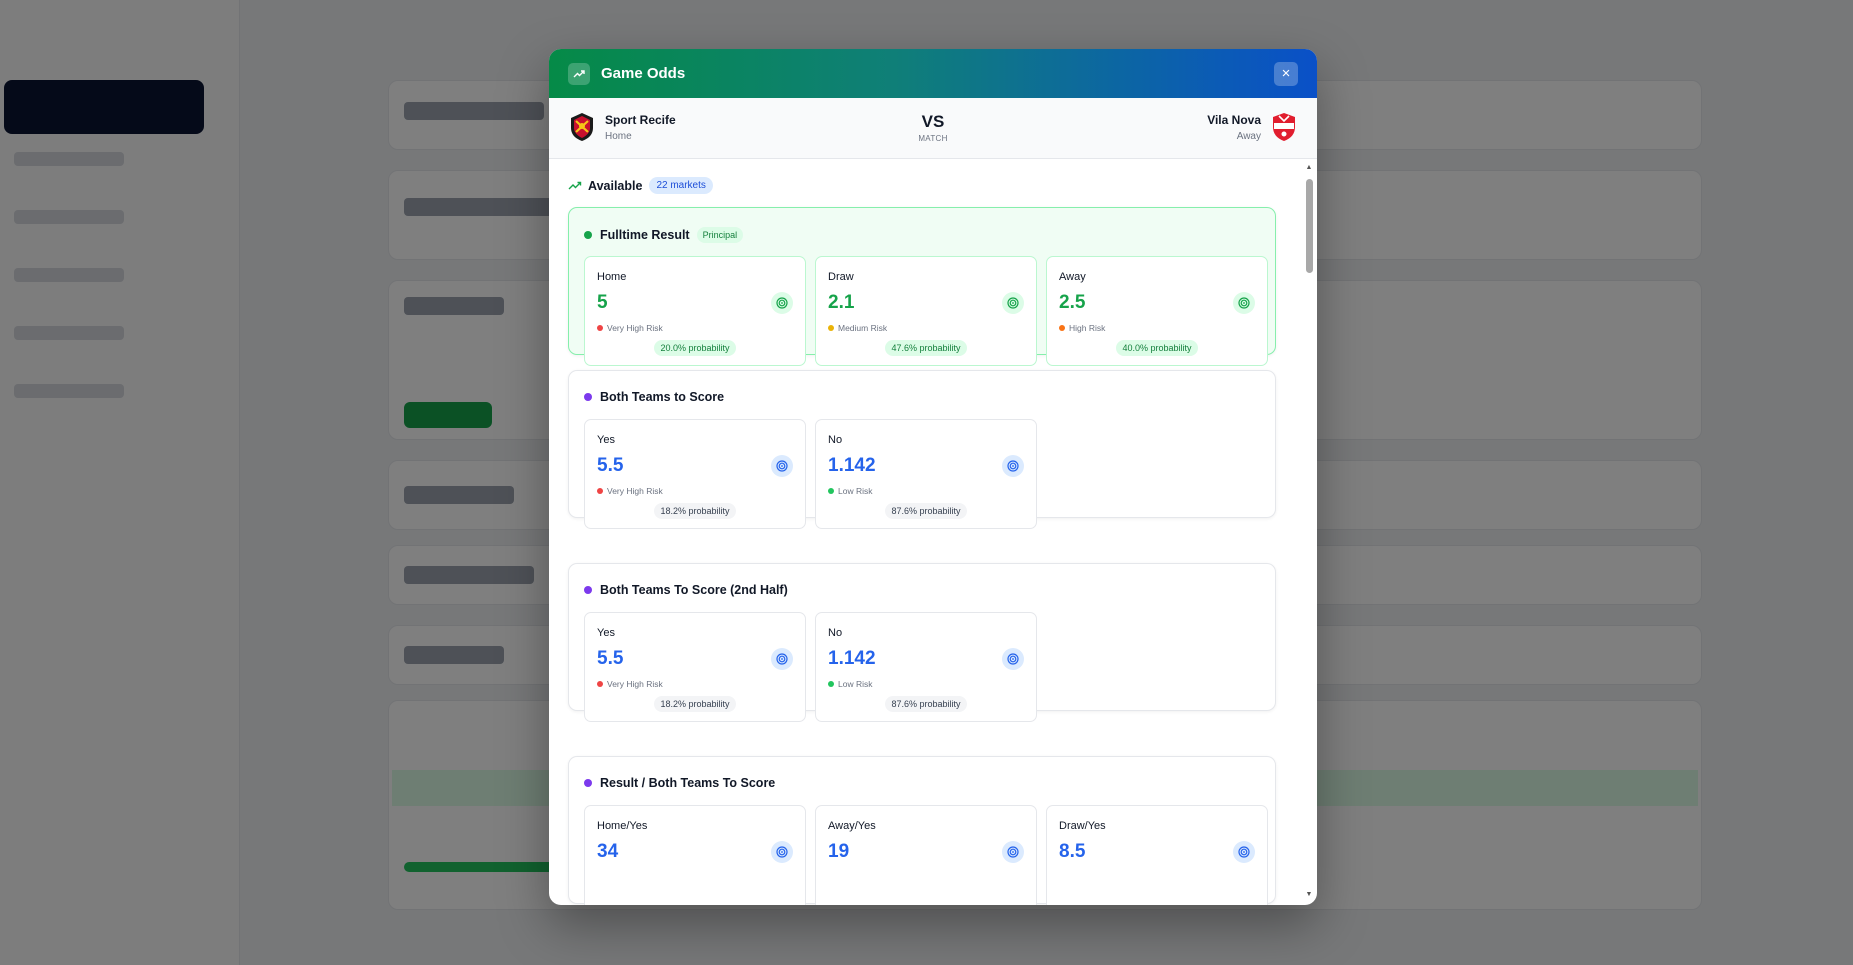  Describe the element at coordinates (695, 348) in the screenshot. I see `probability-badge: 20.0% probability` at that location.